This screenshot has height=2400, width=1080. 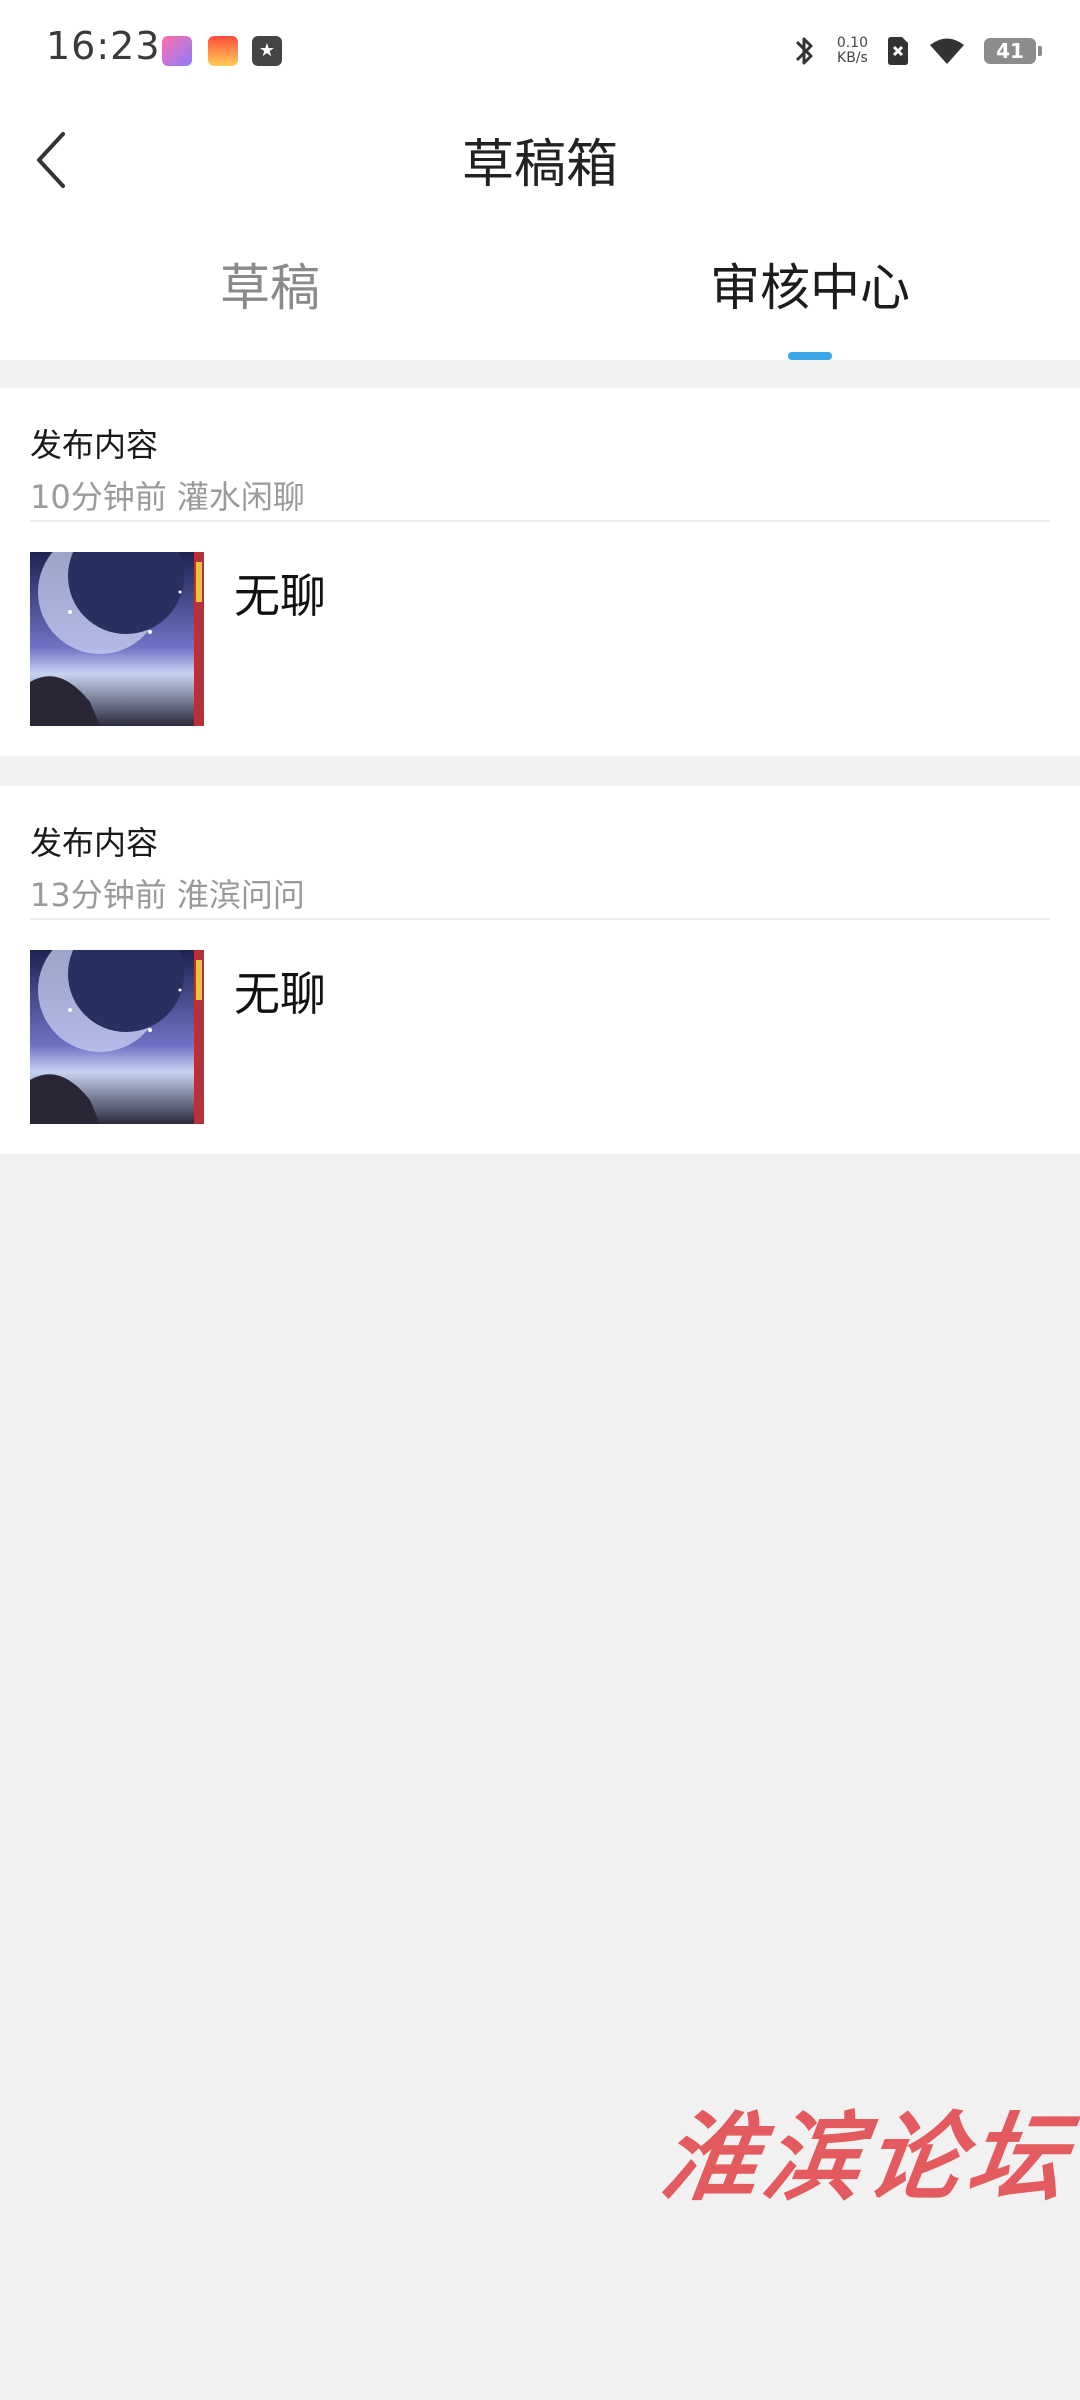 I want to click on wifi-icon, so click(x=947, y=51).